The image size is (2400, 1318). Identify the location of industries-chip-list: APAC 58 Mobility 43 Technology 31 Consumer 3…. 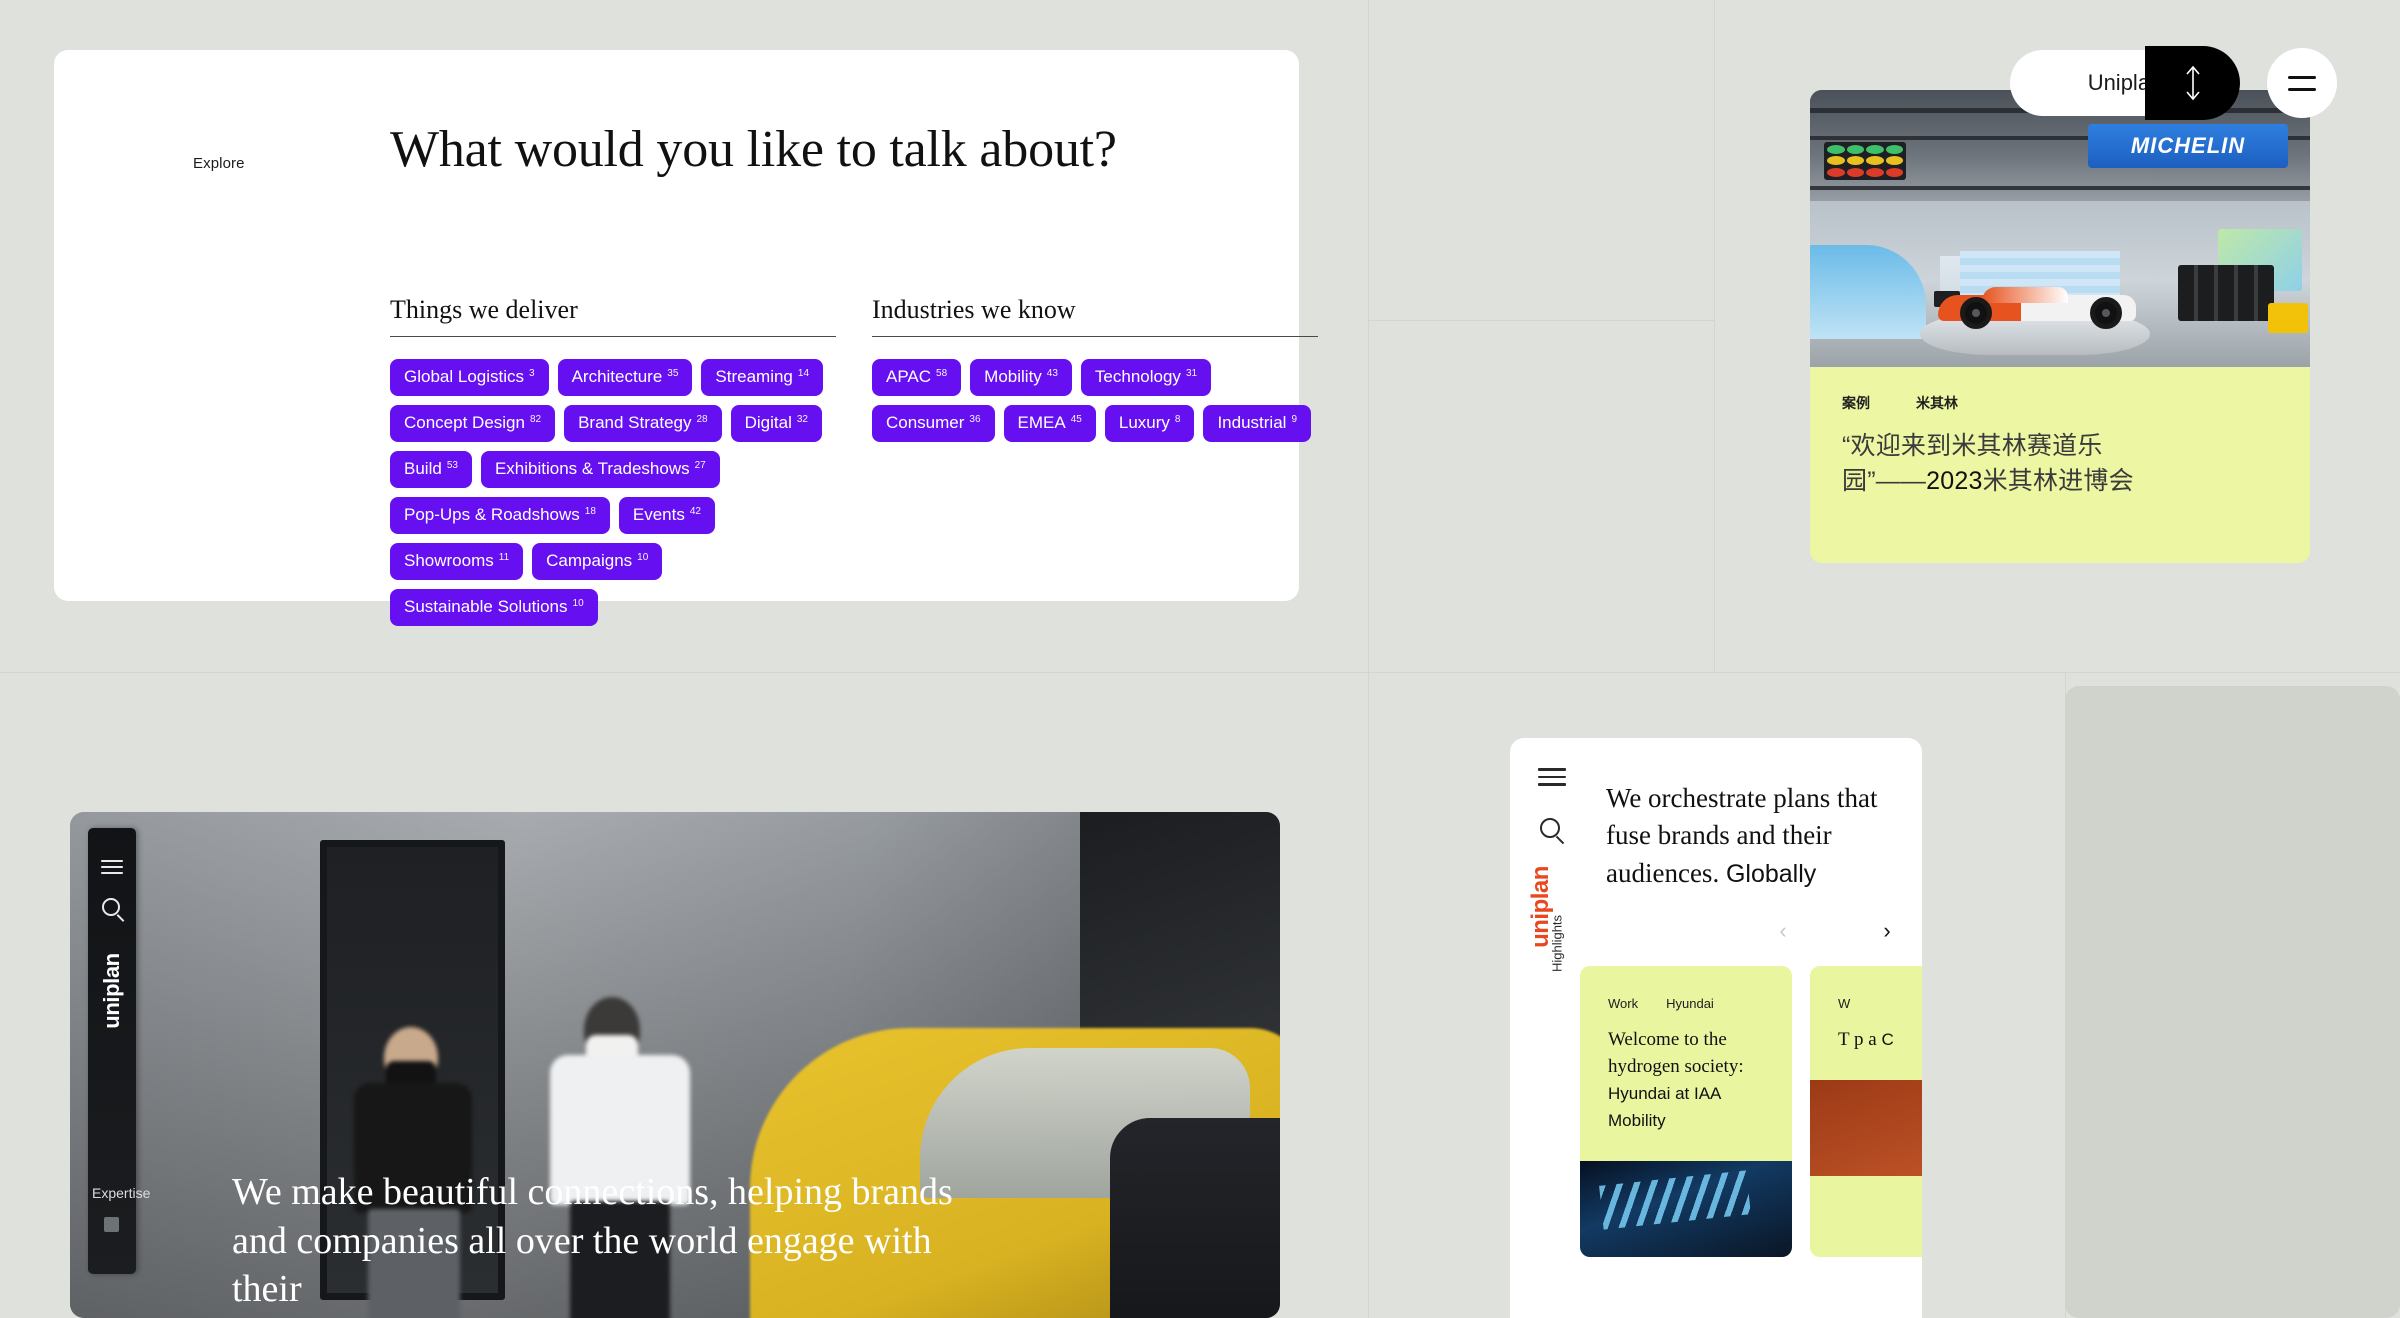
(1095, 400).